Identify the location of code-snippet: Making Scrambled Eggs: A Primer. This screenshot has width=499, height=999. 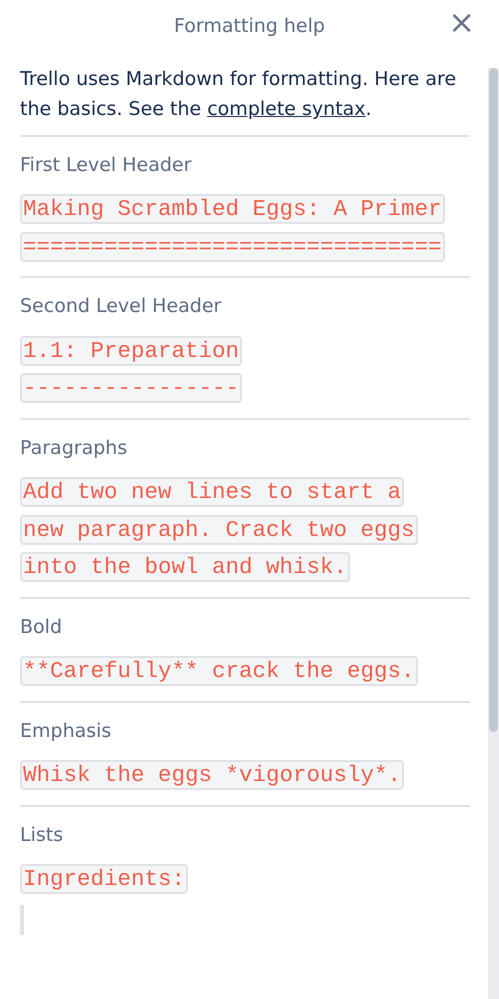
(232, 209).